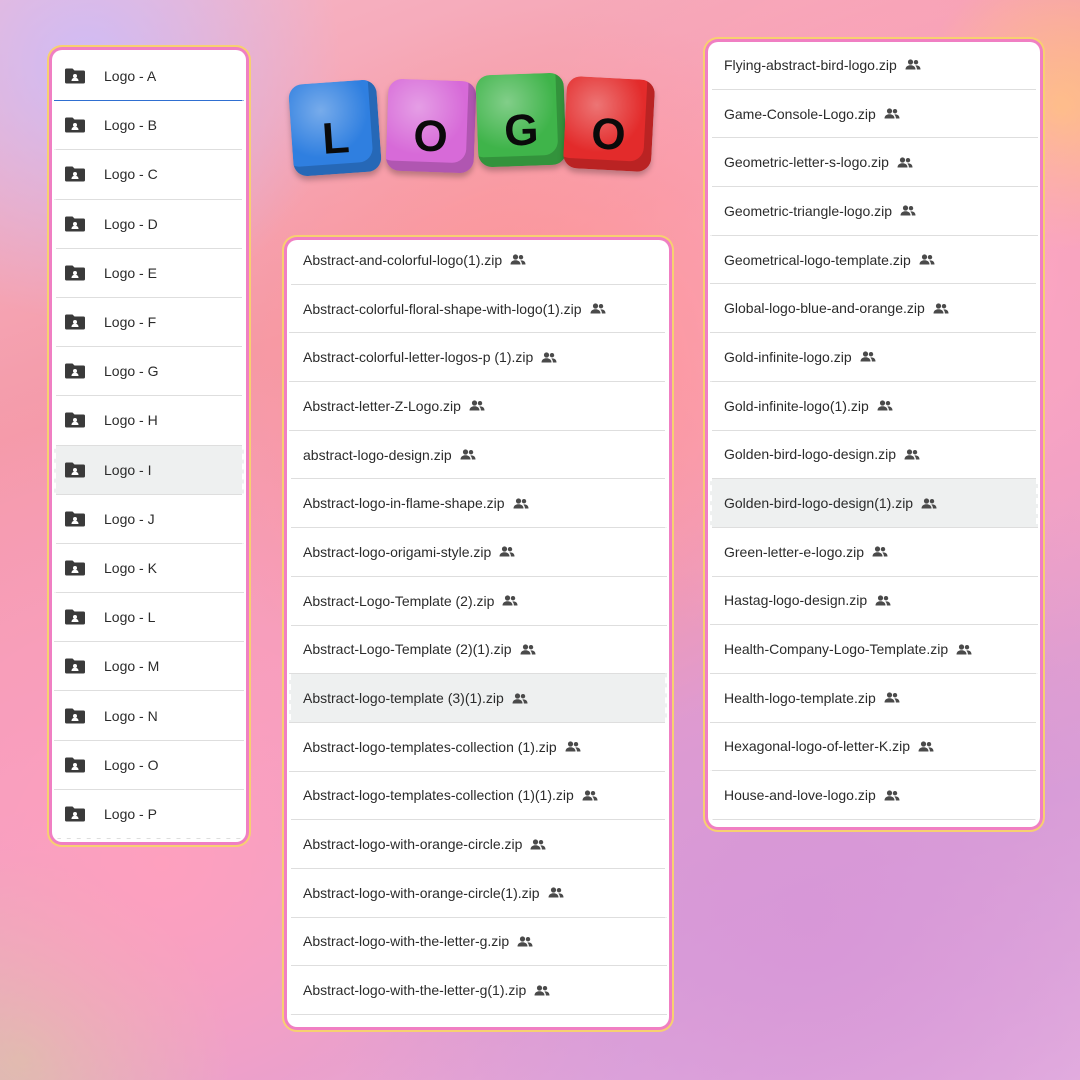 This screenshot has height=1080, width=1080. I want to click on folder-label: Logo - P, so click(130, 813).